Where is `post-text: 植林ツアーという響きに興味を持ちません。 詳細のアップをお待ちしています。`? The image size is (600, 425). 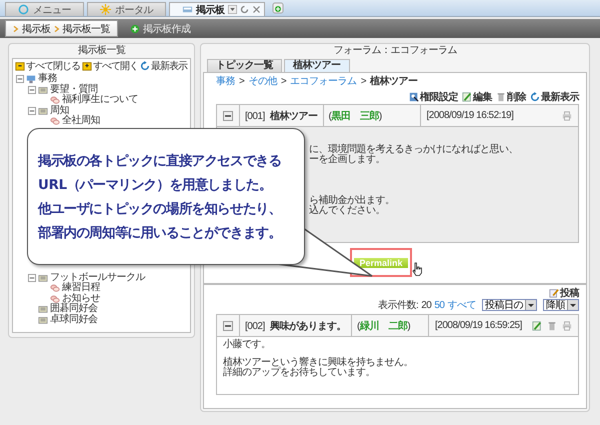
post-text: 植林ツアーという響きに興味を持ちません。 詳細のアップをお待ちしています。 is located at coordinates (318, 368).